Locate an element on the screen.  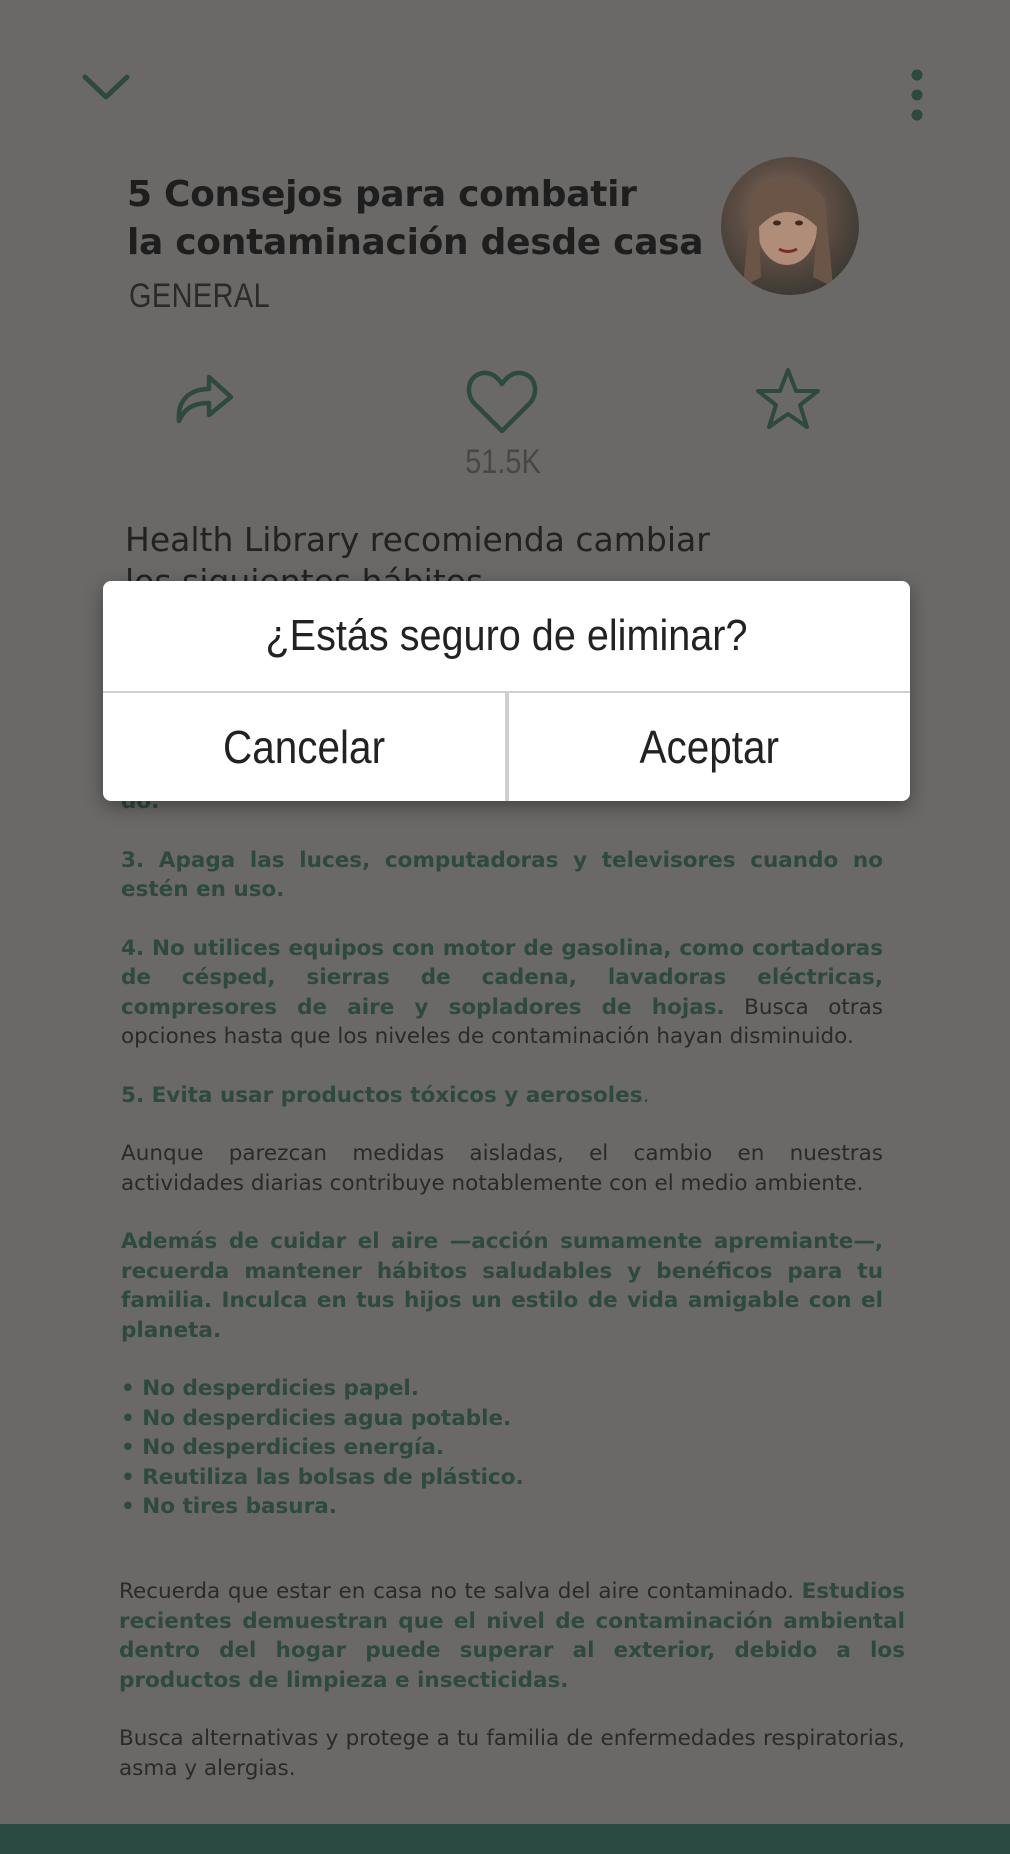
post-category: GENERAL is located at coordinates (200, 296).